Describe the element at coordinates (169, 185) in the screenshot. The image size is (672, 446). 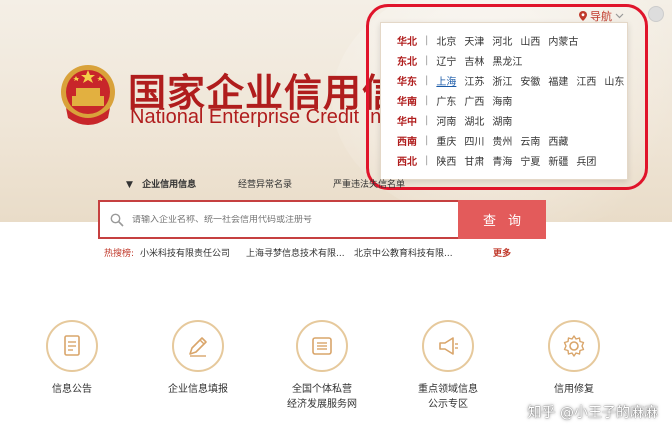
I see `tab-label: 企业信用信息` at that location.